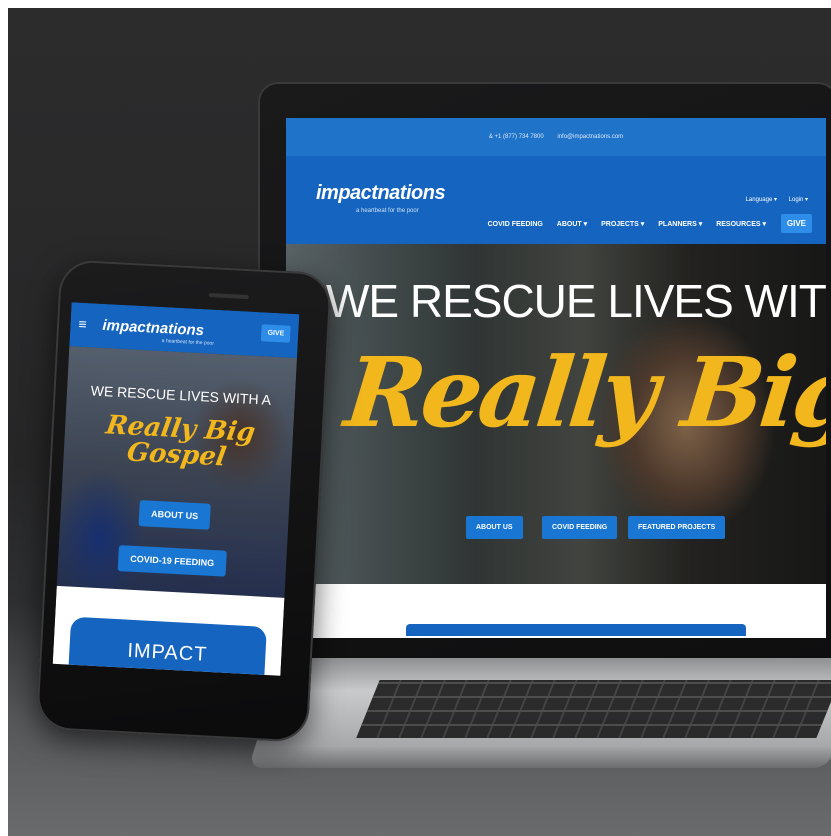 The width and height of the screenshot is (831, 836). Describe the element at coordinates (174, 515) in the screenshot. I see `phone-about-us-button: ABOUT US` at that location.